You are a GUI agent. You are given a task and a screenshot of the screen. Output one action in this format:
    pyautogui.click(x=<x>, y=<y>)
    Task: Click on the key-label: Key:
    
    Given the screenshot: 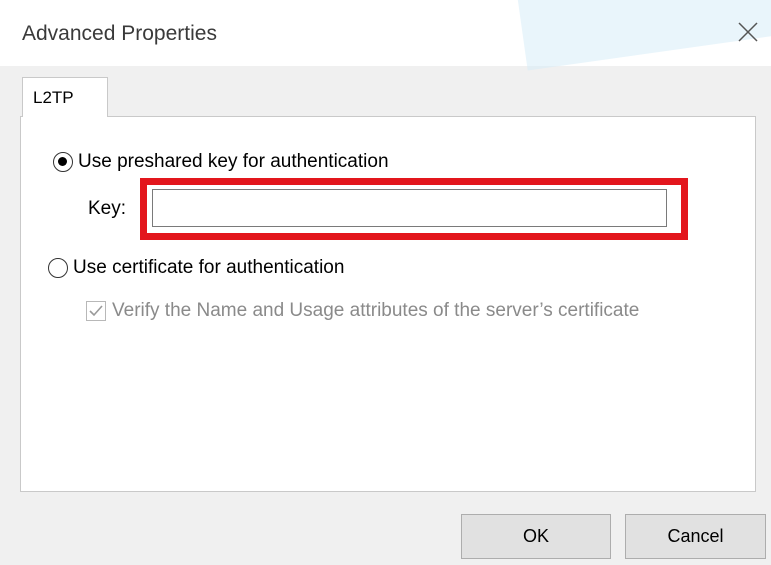 What is the action you would take?
    pyautogui.click(x=107, y=208)
    